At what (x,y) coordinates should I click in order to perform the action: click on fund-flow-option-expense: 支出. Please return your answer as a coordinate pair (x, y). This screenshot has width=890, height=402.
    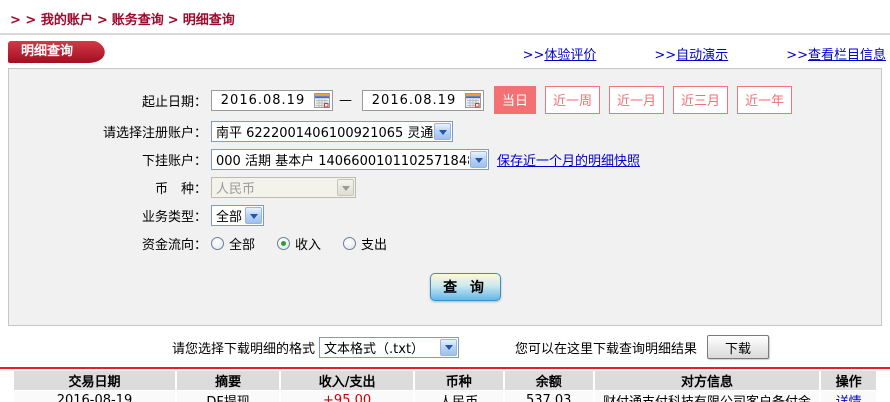
    Looking at the image, I should click on (365, 243).